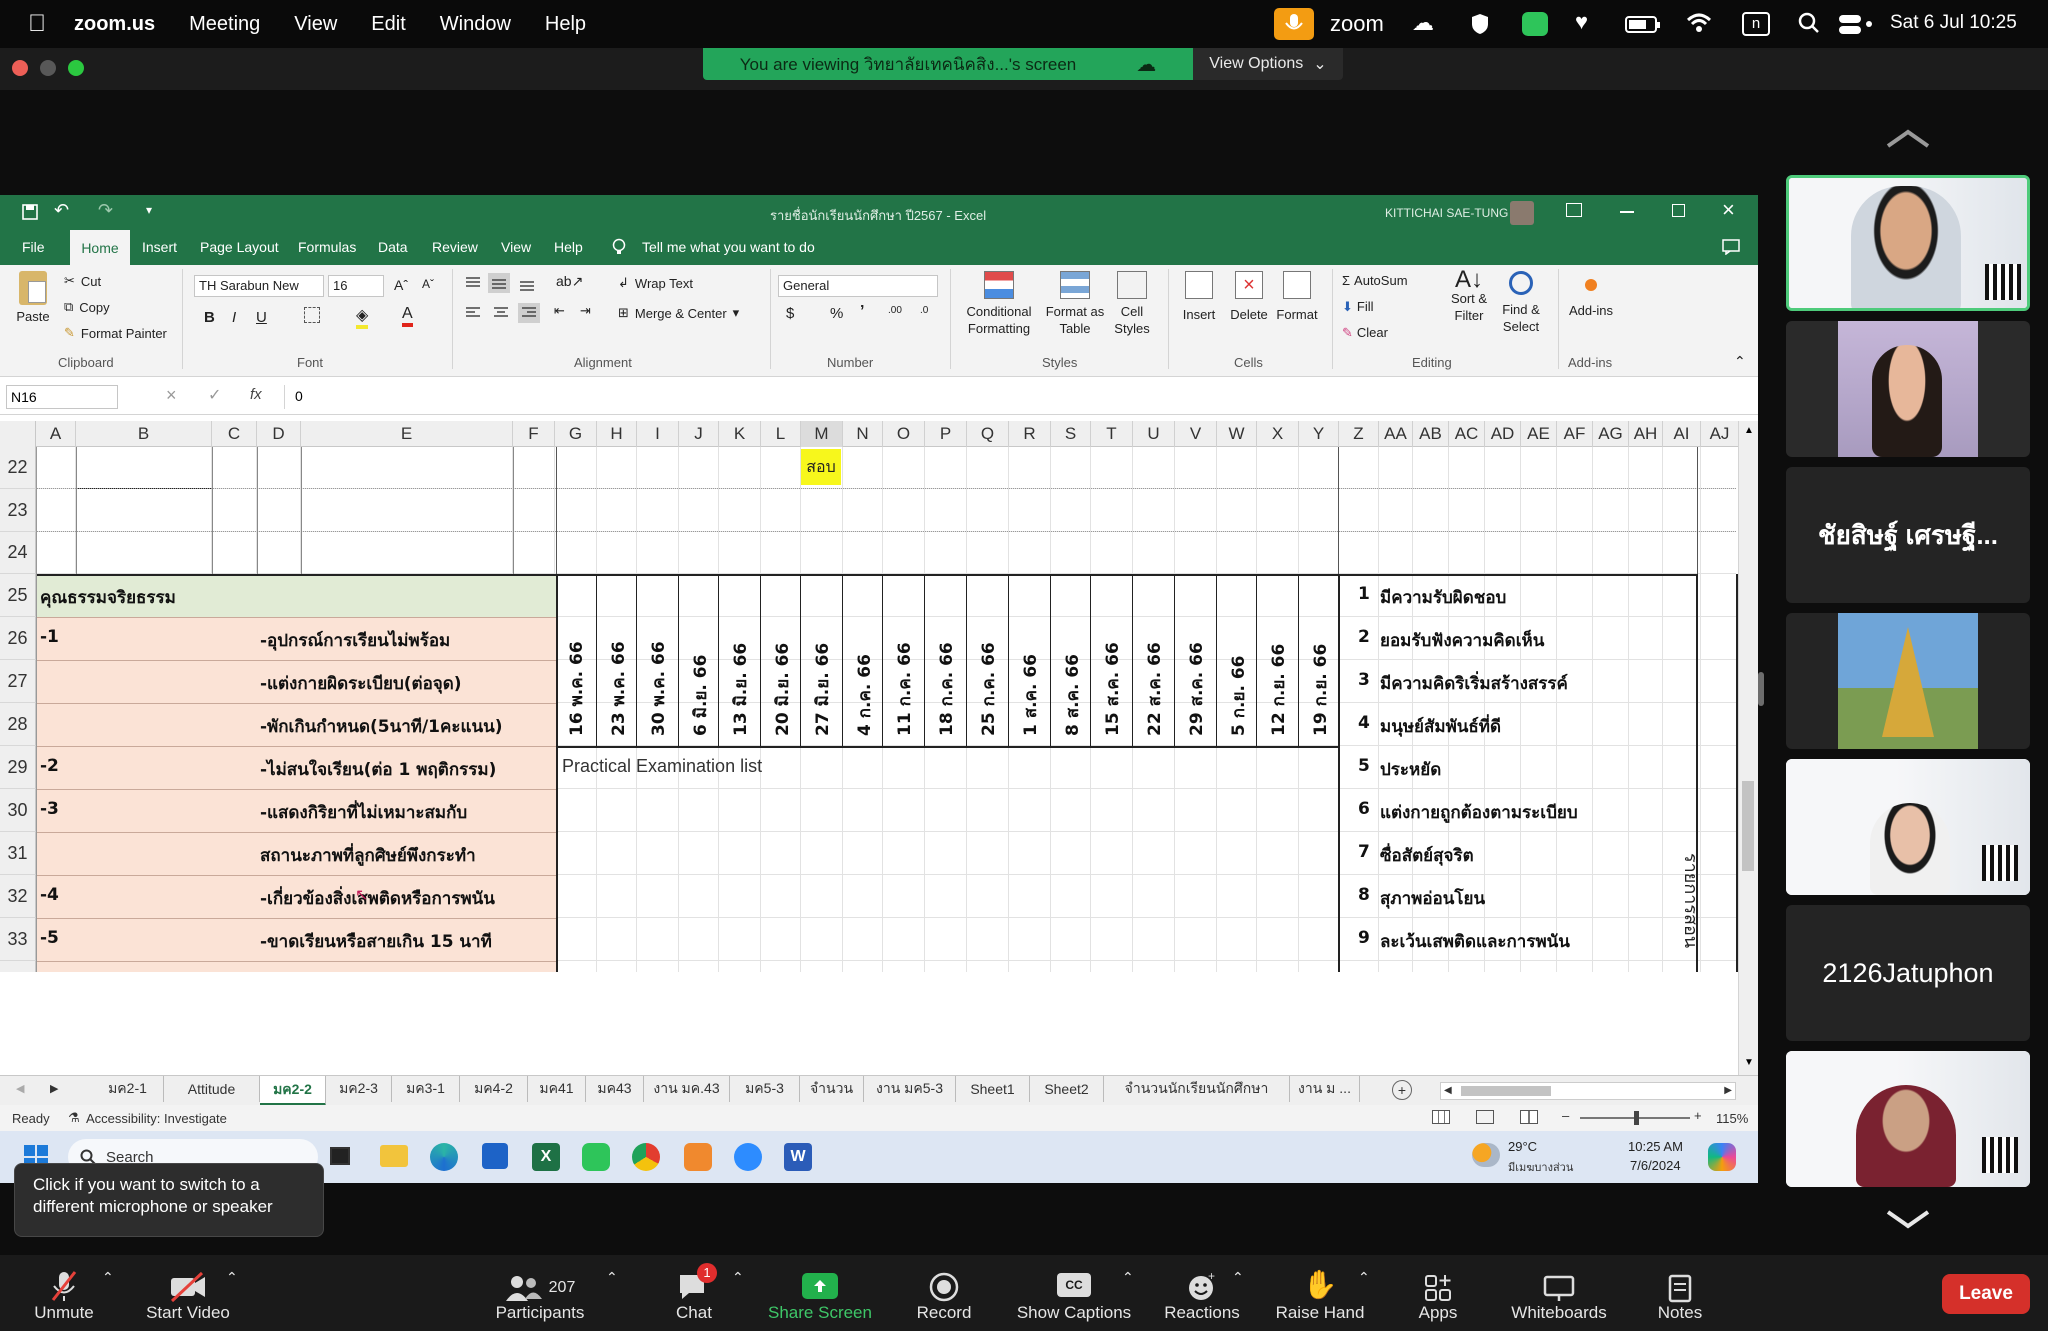 The width and height of the screenshot is (2048, 1331). I want to click on page-break-view-icon, so click(1529, 1117).